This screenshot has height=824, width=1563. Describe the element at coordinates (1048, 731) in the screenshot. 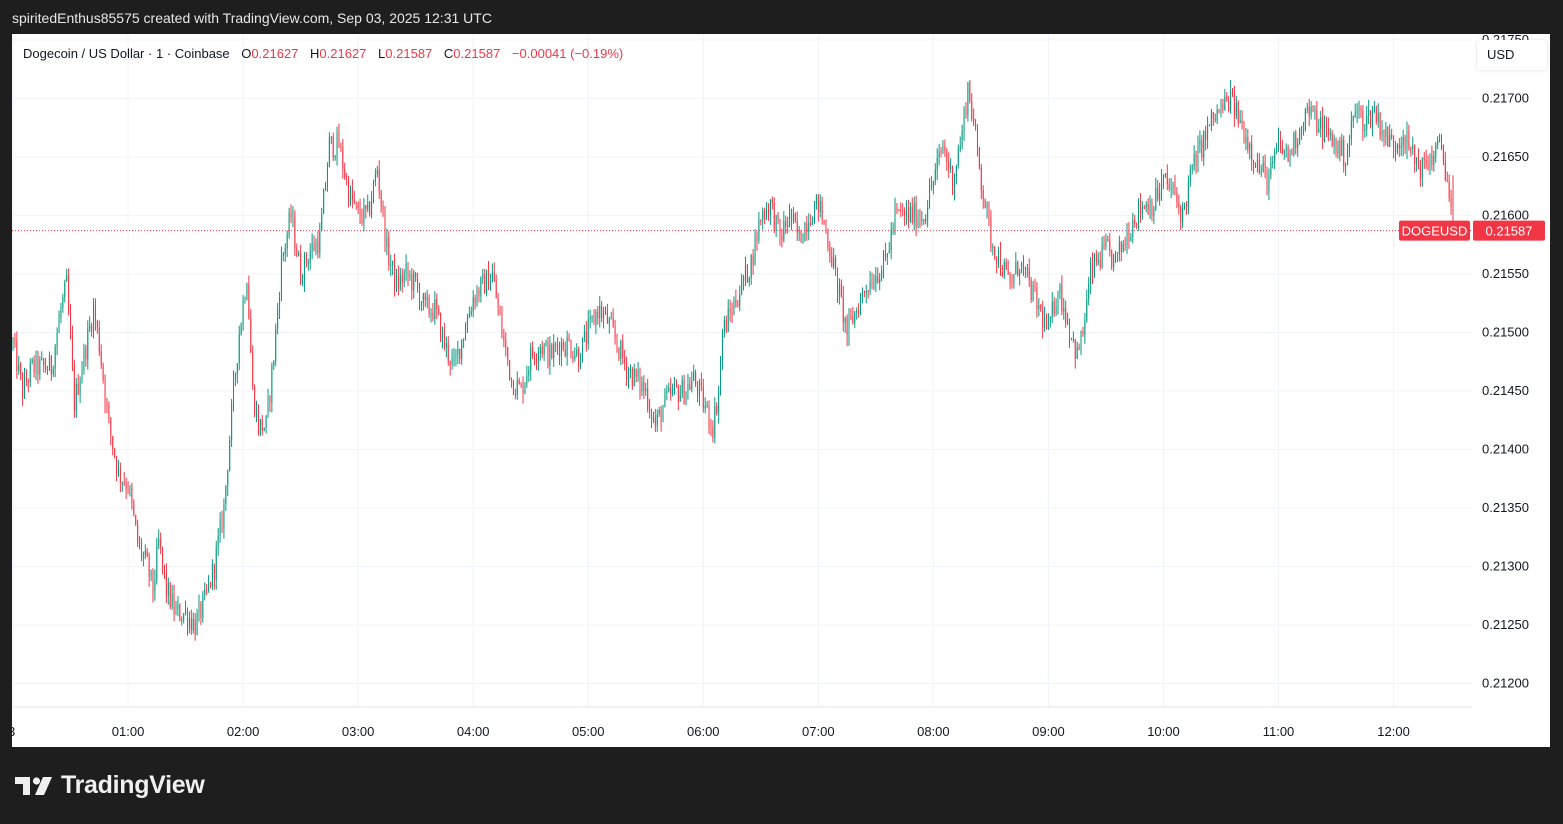

I see `x-tick-label: 09:00` at that location.